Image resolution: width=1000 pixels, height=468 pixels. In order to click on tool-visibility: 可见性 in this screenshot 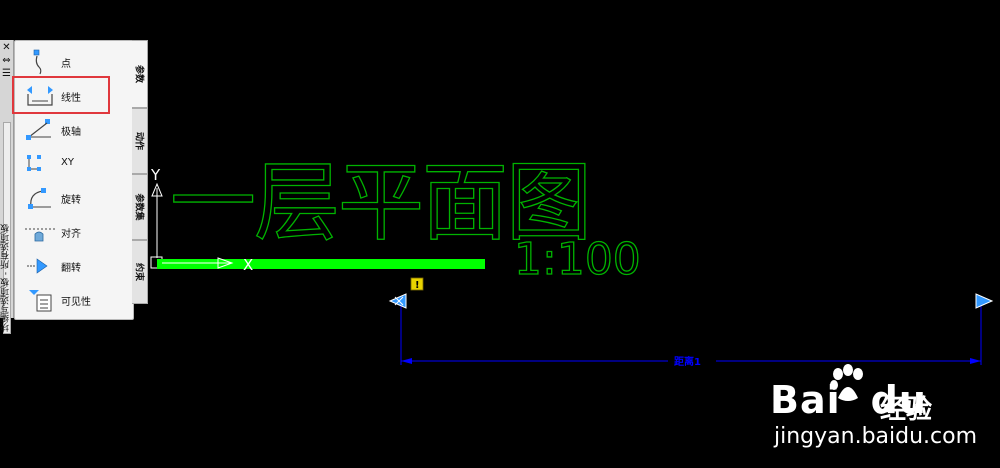, I will do `click(73, 300)`.